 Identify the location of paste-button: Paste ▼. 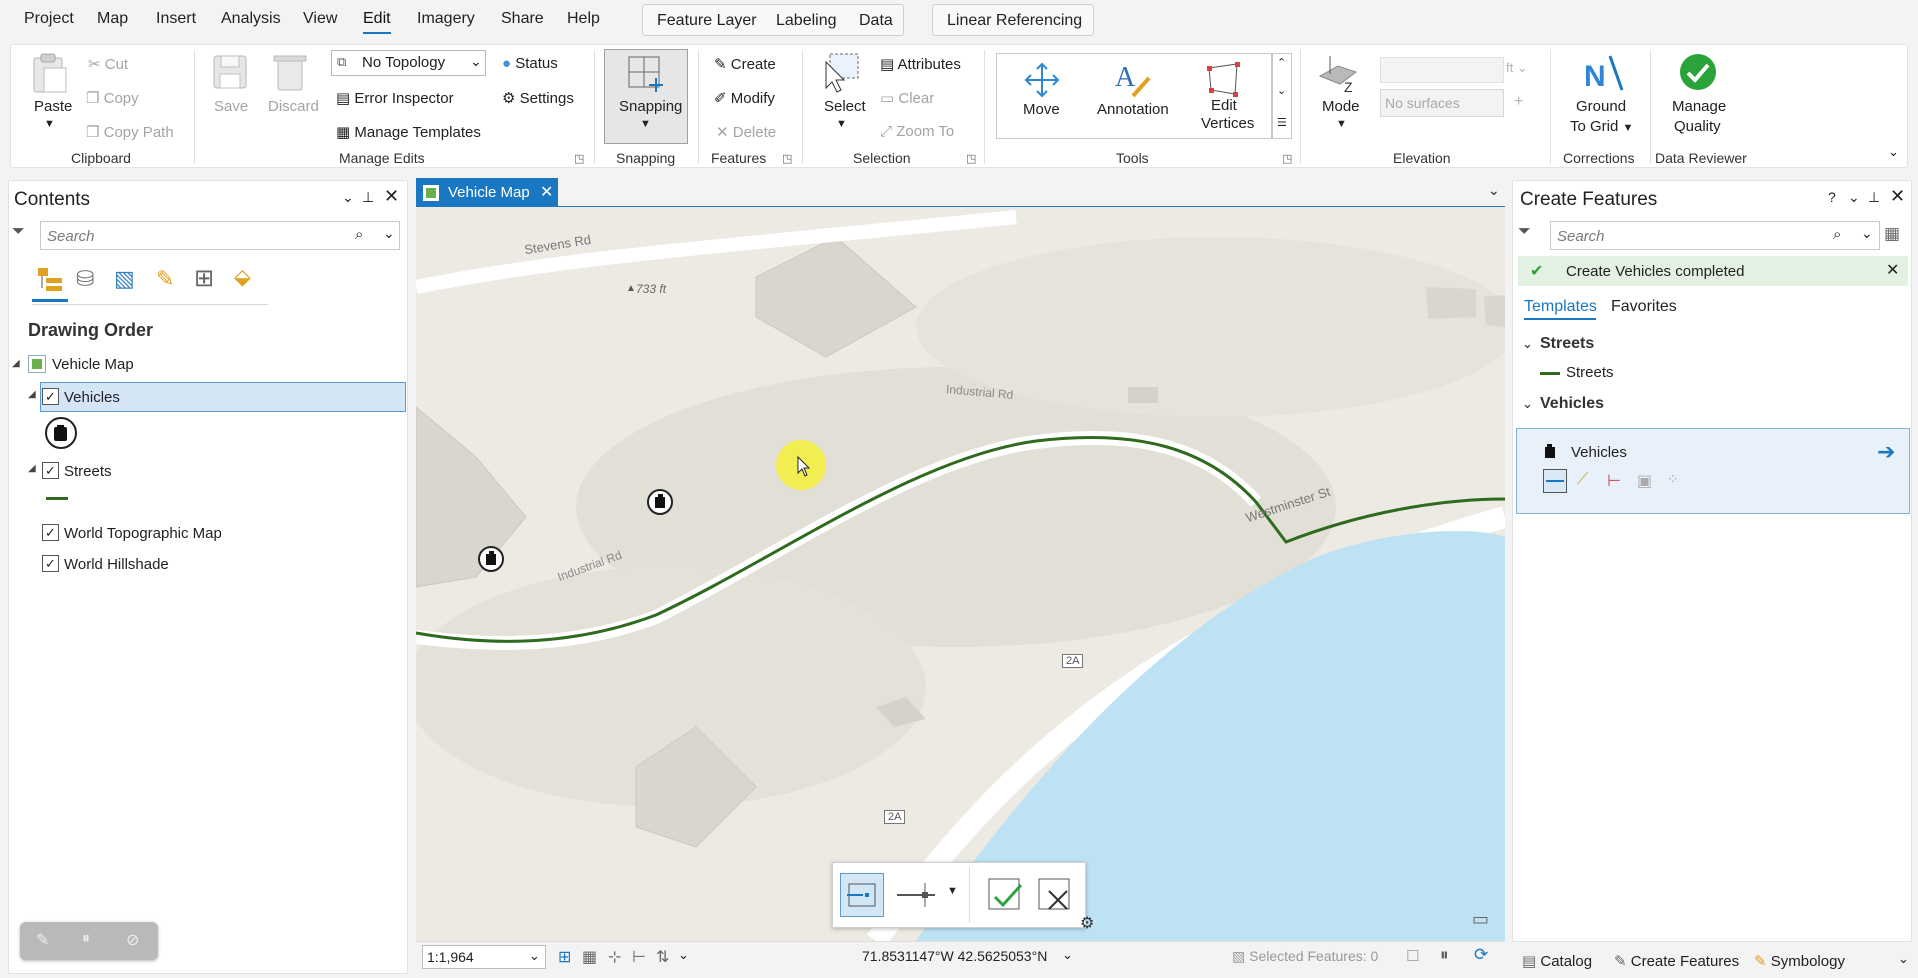
(51, 91).